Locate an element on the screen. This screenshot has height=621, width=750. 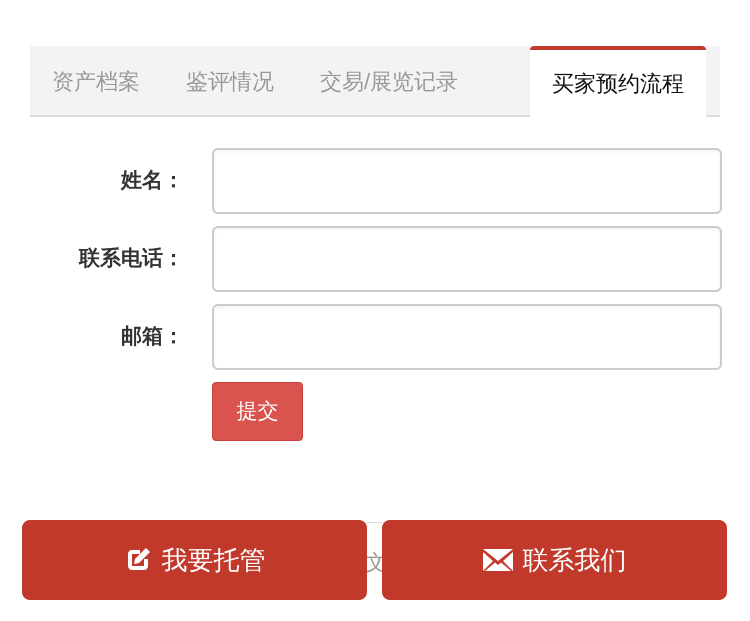
field-label: 联系电话： is located at coordinates (131, 259).